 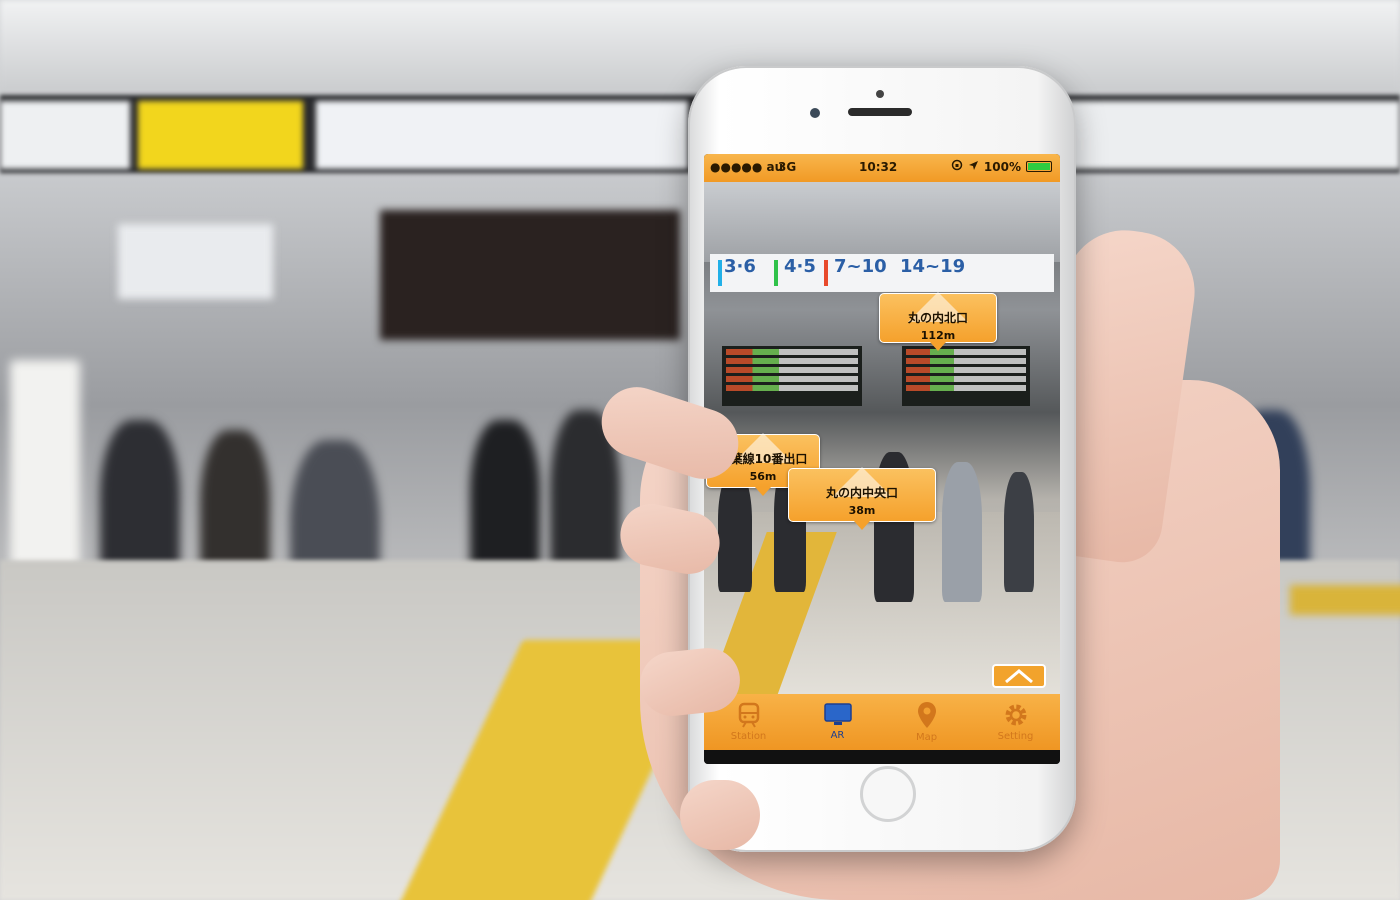 I want to click on platform-number: 7~10, so click(x=860, y=266).